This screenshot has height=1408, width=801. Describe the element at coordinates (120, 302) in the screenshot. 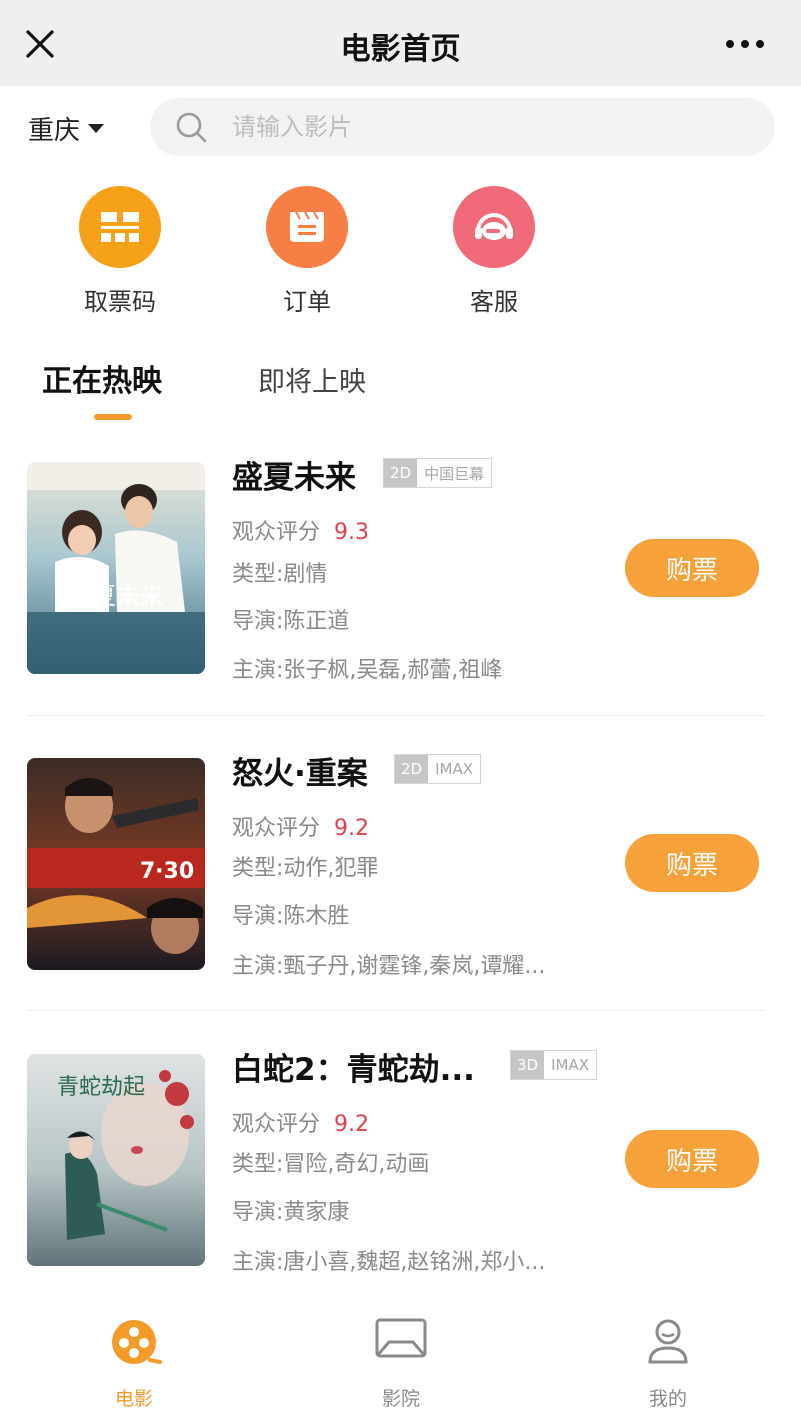

I see `ticket-code-label: 取票码` at that location.